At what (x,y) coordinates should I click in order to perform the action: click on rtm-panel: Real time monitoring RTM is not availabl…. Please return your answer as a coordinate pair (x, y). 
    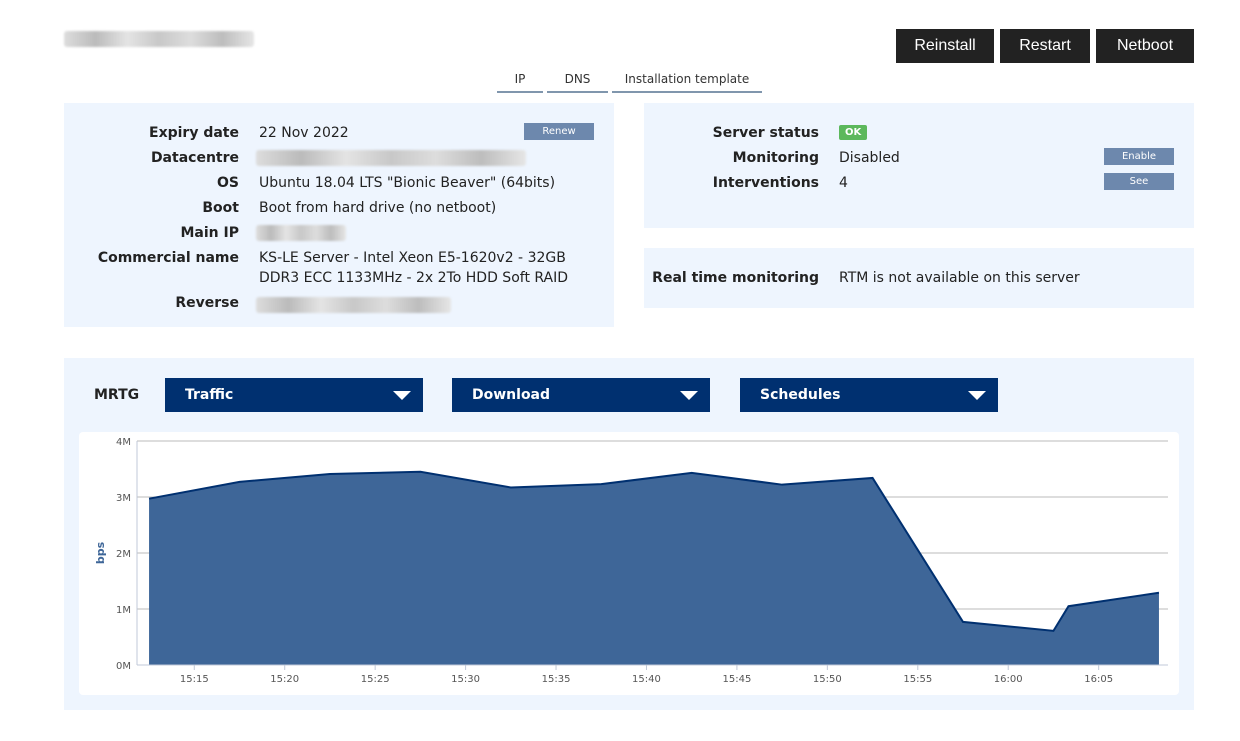
    Looking at the image, I should click on (919, 278).